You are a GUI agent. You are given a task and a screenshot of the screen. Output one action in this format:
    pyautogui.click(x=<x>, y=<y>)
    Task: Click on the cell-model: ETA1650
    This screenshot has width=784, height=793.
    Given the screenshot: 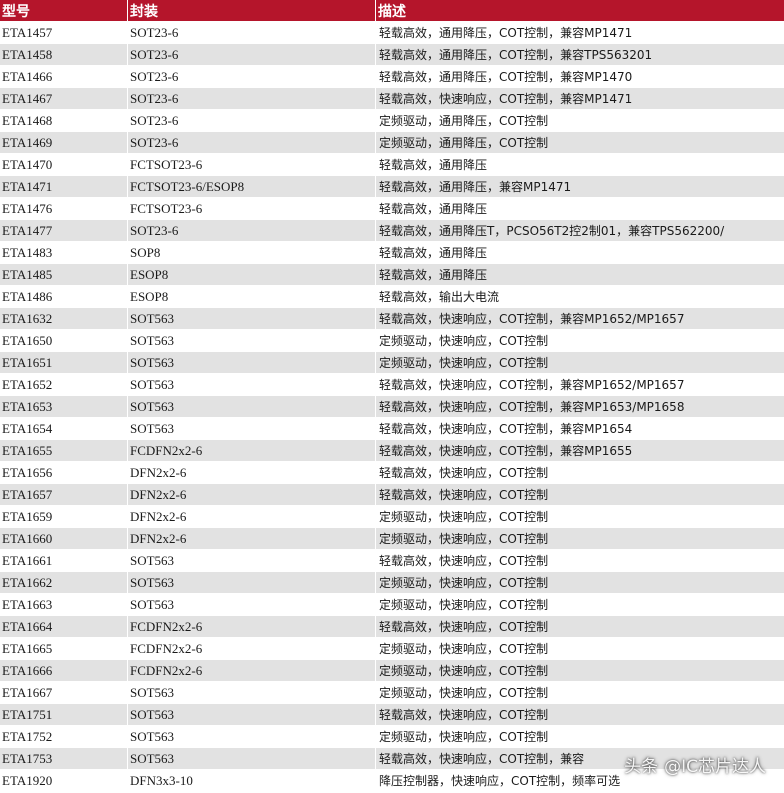 What is the action you would take?
    pyautogui.click(x=64, y=340)
    